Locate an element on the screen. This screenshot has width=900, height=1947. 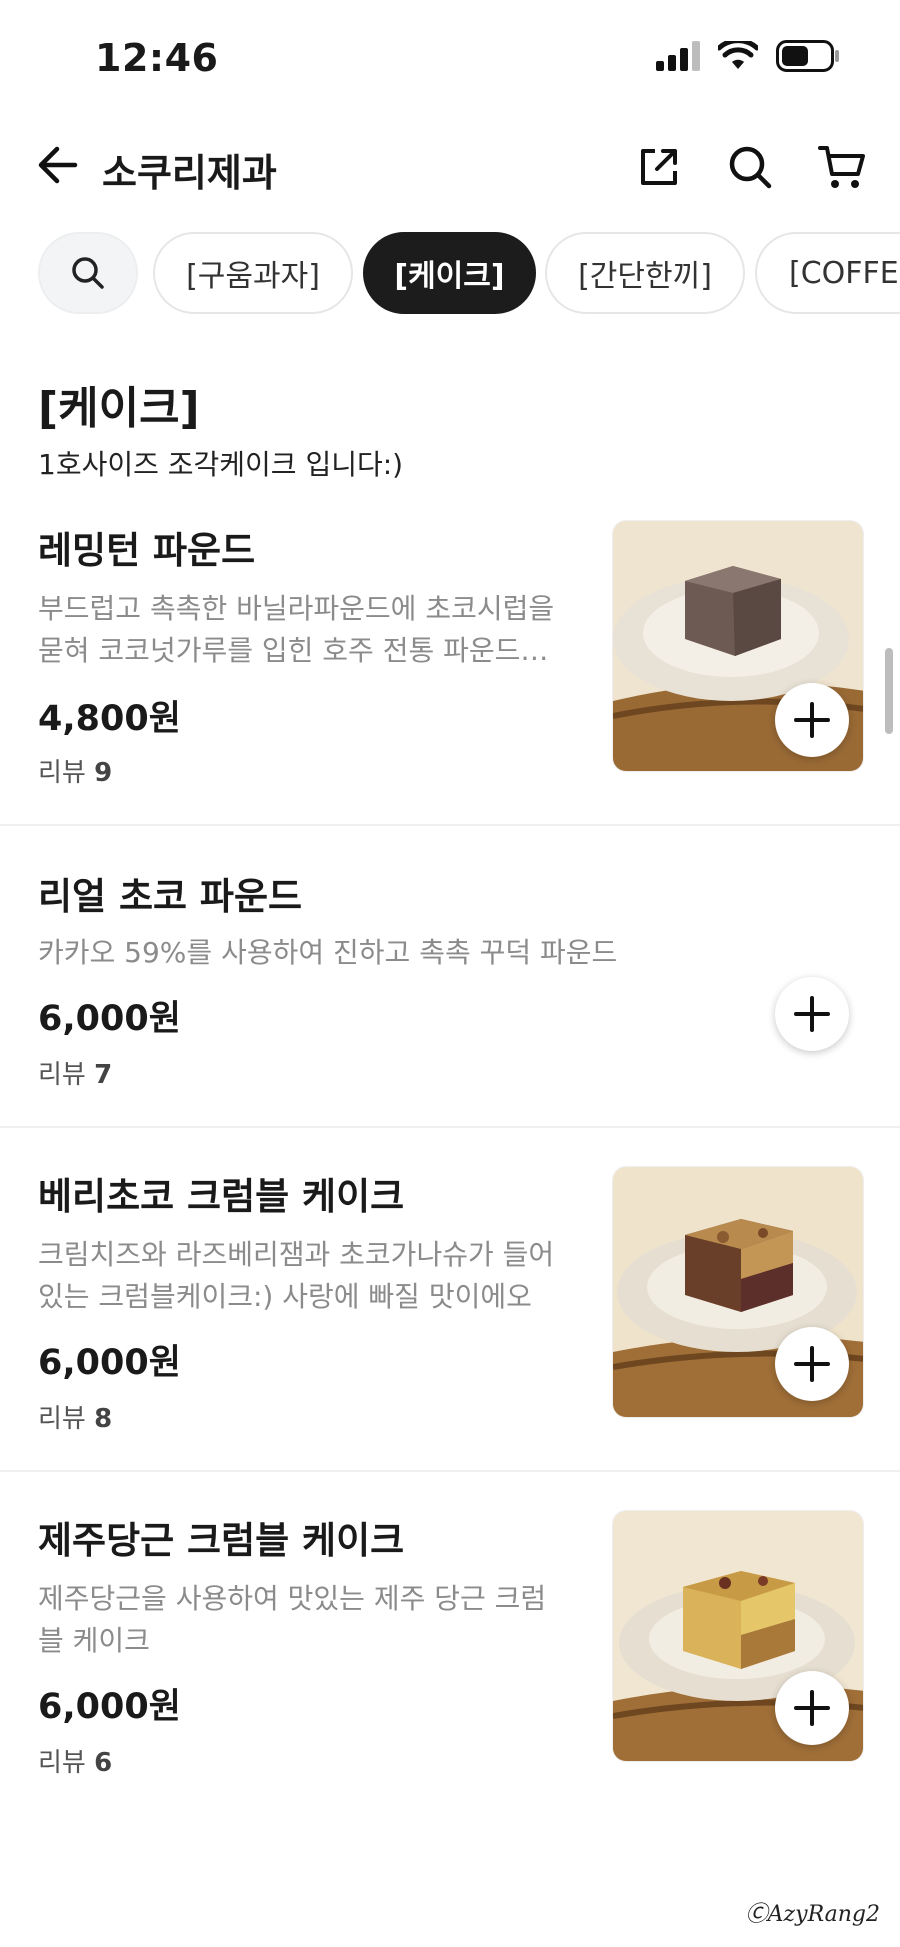
store-title: 소쿠리제과 is located at coordinates (189, 173).